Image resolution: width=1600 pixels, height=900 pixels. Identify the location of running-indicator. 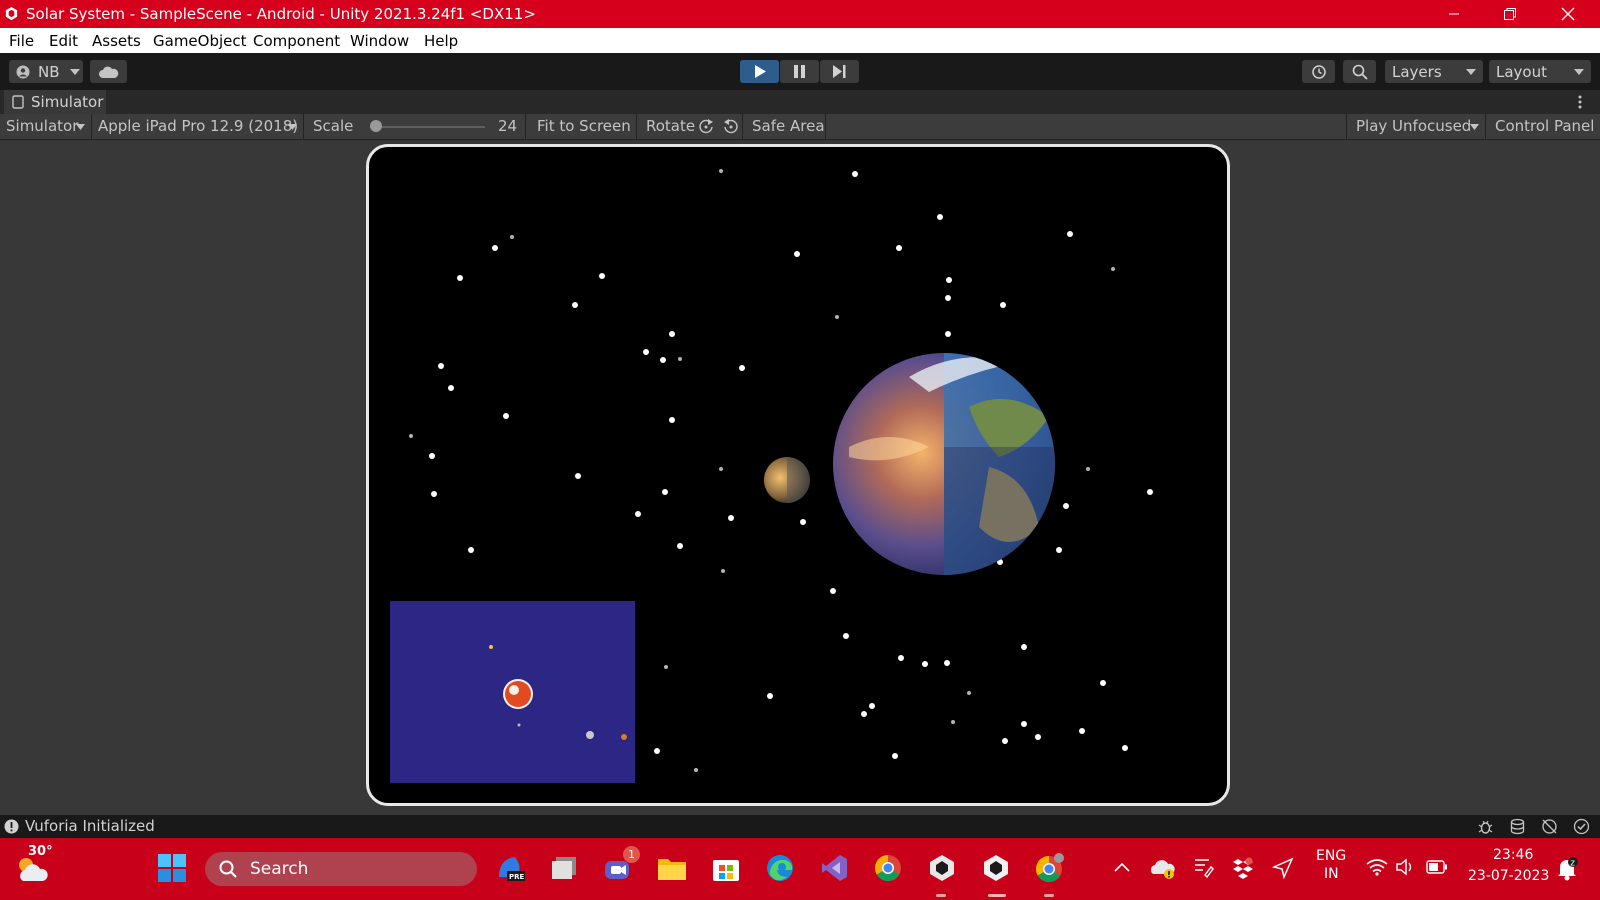
(1049, 895).